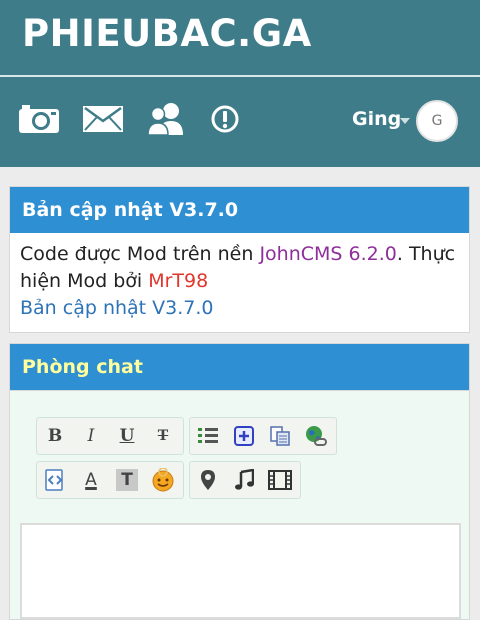 This screenshot has width=480, height=620. I want to click on music-icon, so click(244, 480).